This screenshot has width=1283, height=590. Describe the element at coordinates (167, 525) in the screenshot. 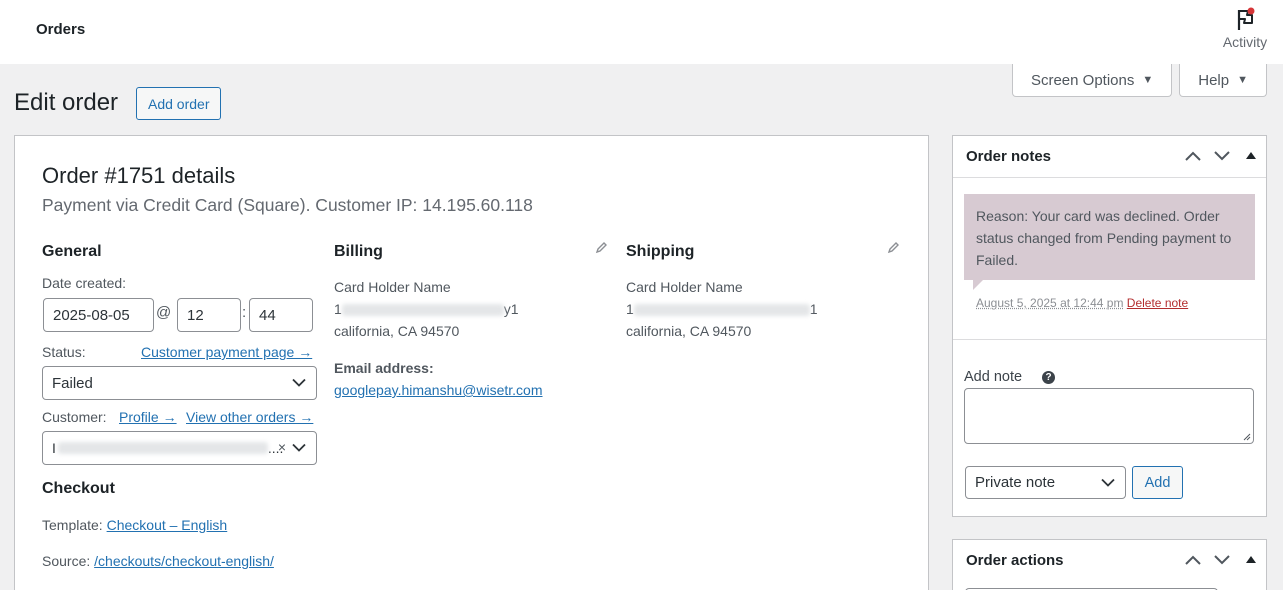

I see `template-link: Checkout – English` at that location.